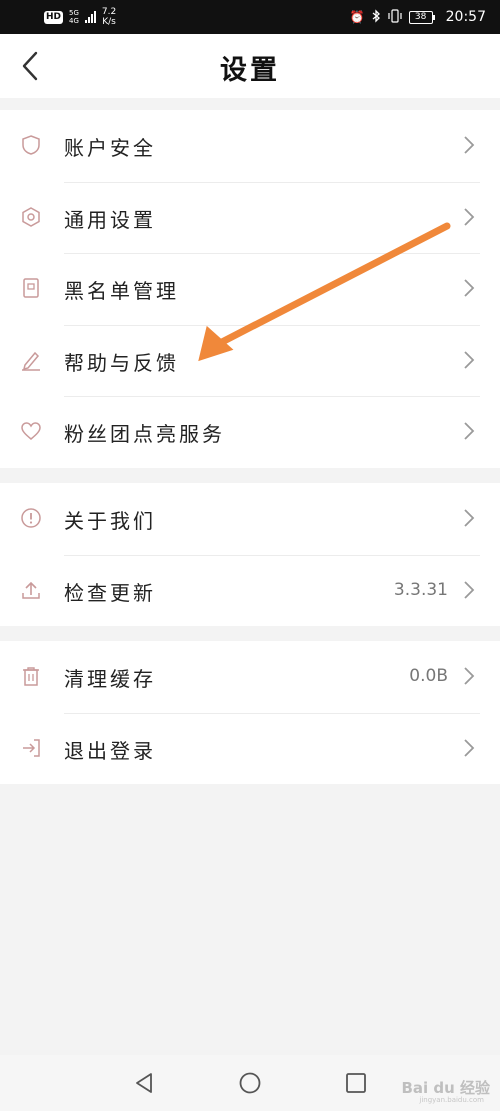  I want to click on settings-item-label: 账户安全, so click(110, 148).